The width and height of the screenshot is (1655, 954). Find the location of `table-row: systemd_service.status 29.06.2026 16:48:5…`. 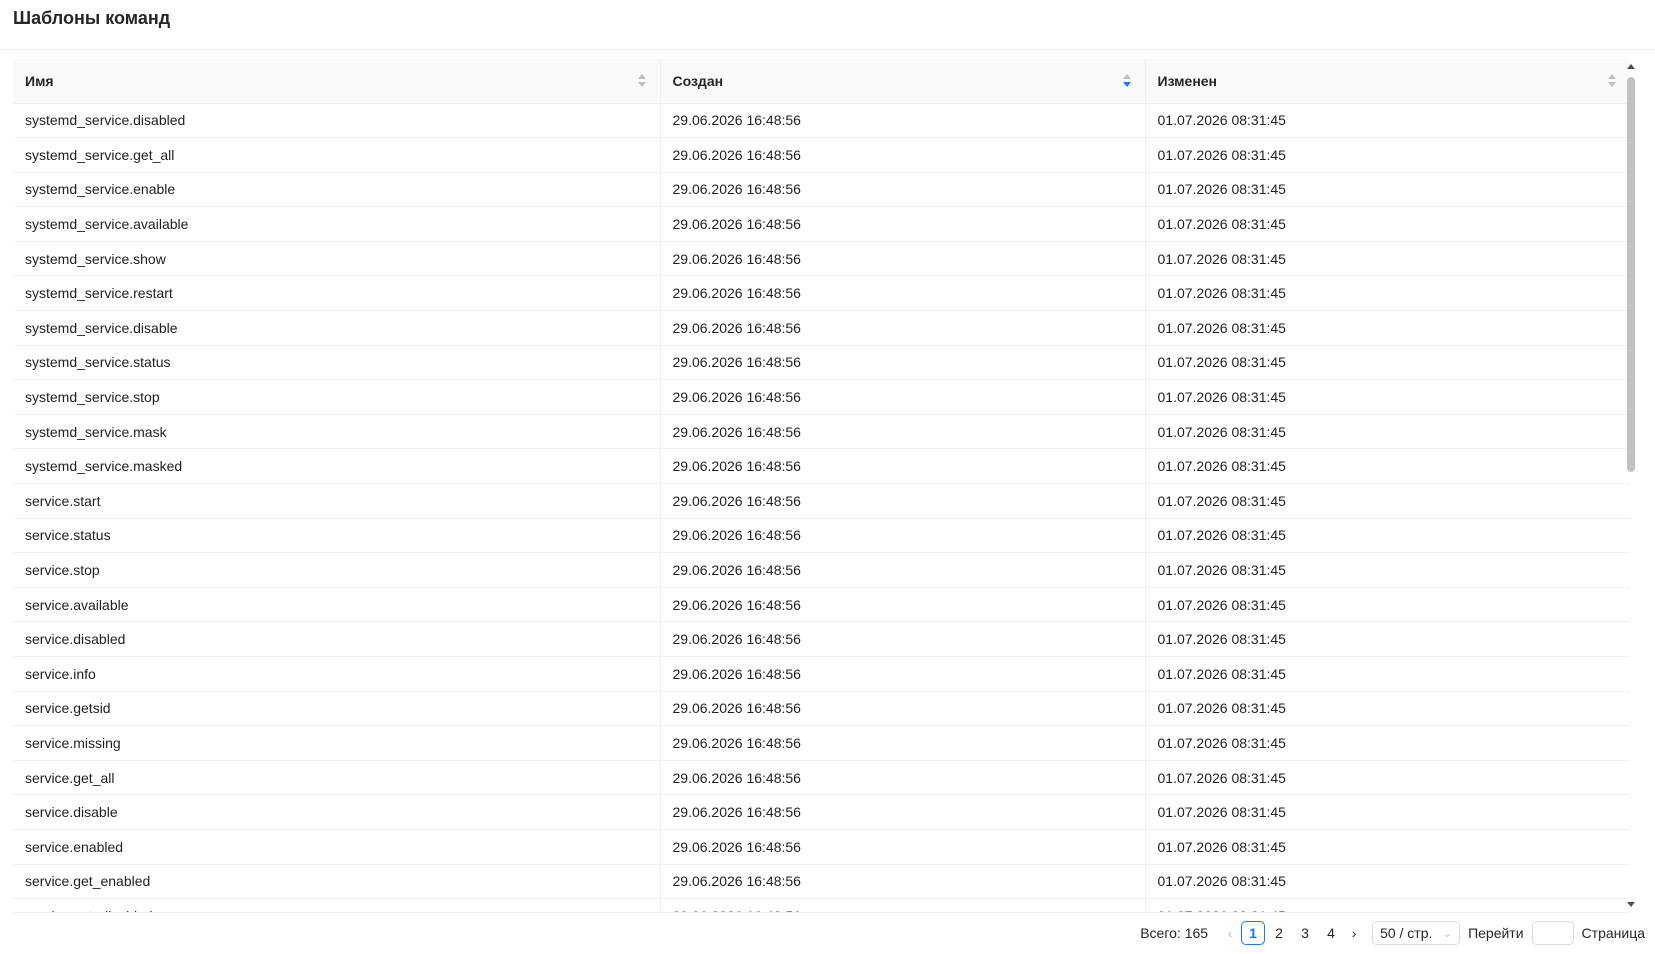

table-row: systemd_service.status 29.06.2026 16:48:5… is located at coordinates (821, 363).